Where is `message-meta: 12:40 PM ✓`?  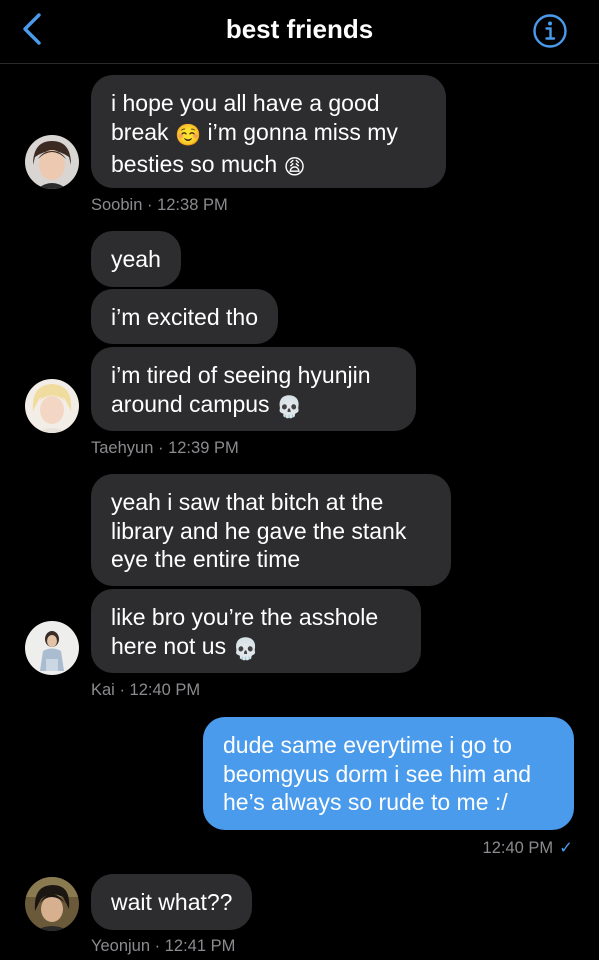 message-meta: 12:40 PM ✓ is located at coordinates (528, 848).